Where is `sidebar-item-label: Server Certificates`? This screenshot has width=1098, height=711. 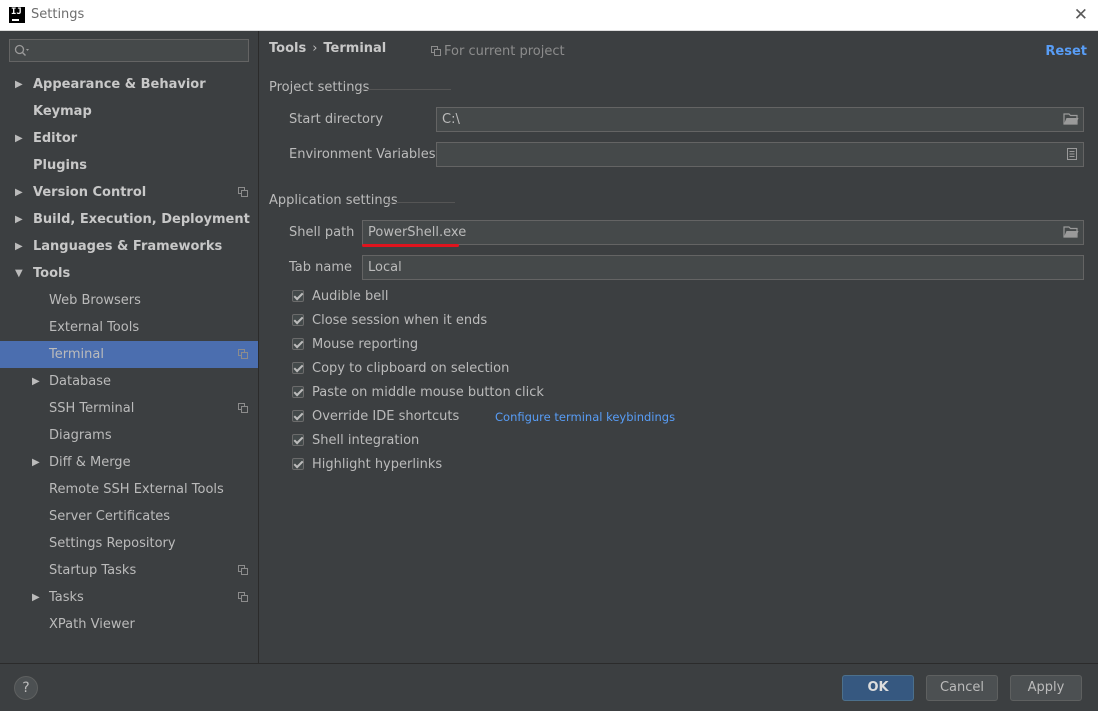
sidebar-item-label: Server Certificates is located at coordinates (110, 516).